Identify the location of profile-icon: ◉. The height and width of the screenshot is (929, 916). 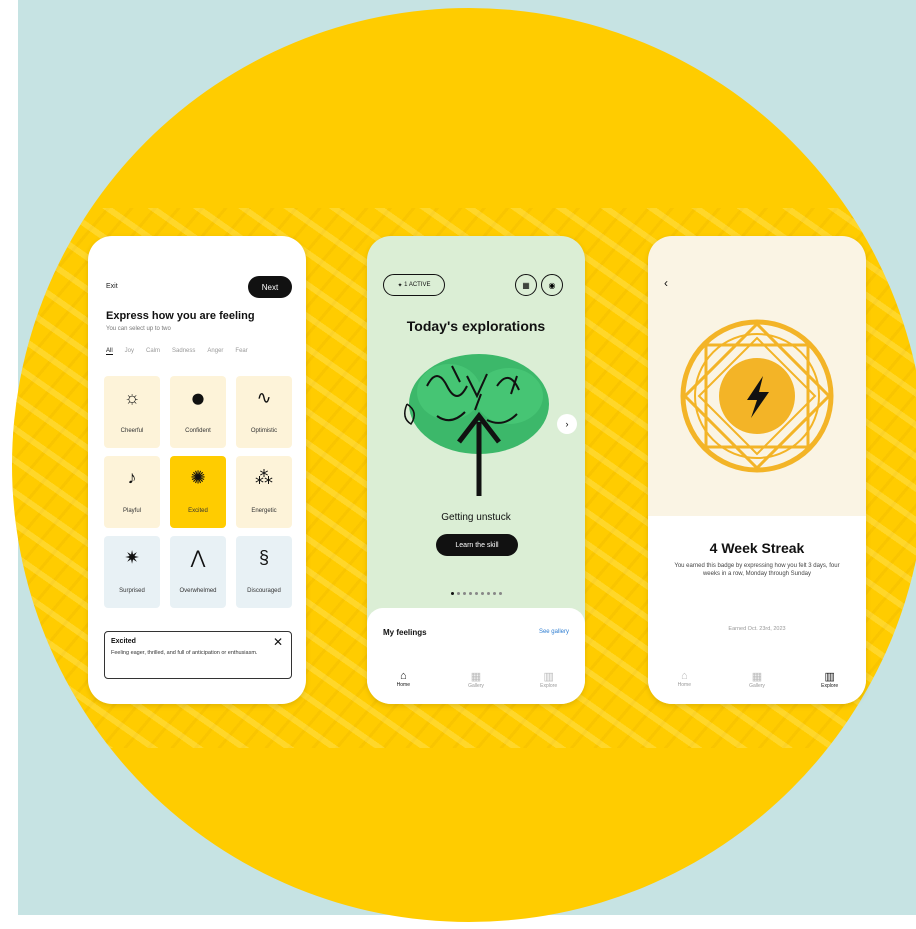
(552, 285).